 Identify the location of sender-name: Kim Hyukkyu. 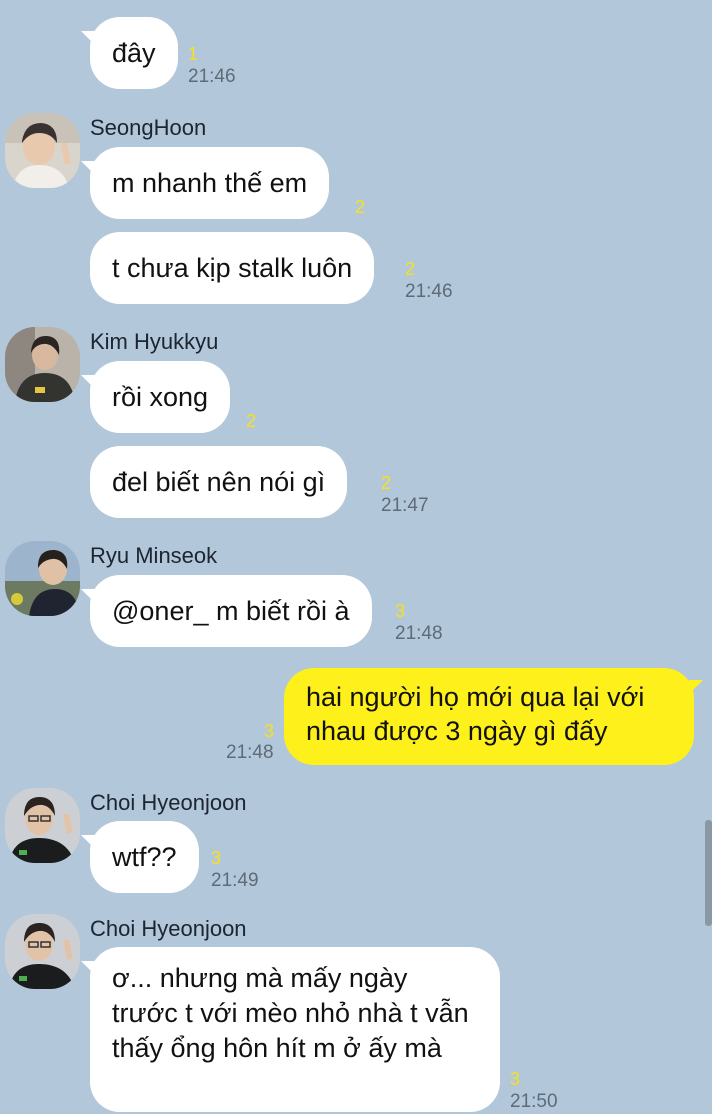
(154, 341).